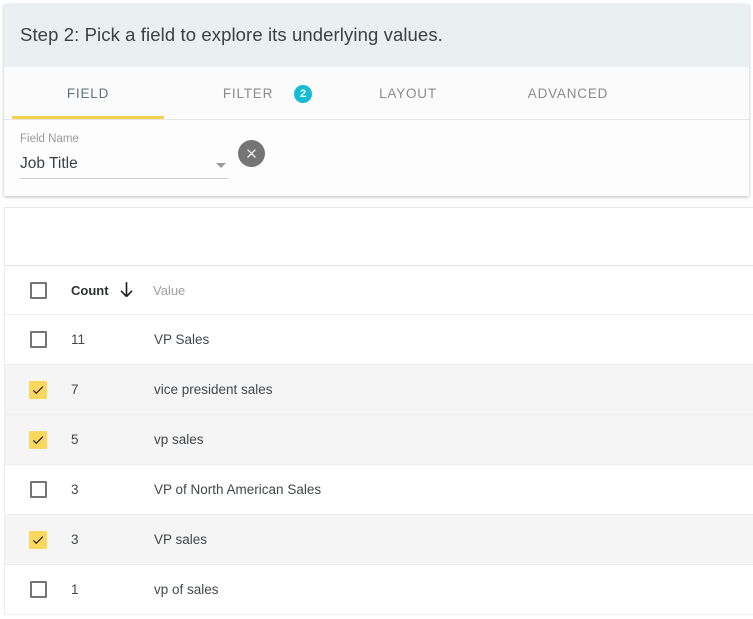  What do you see at coordinates (186, 589) in the screenshot?
I see `row-value: vp of sales` at bounding box center [186, 589].